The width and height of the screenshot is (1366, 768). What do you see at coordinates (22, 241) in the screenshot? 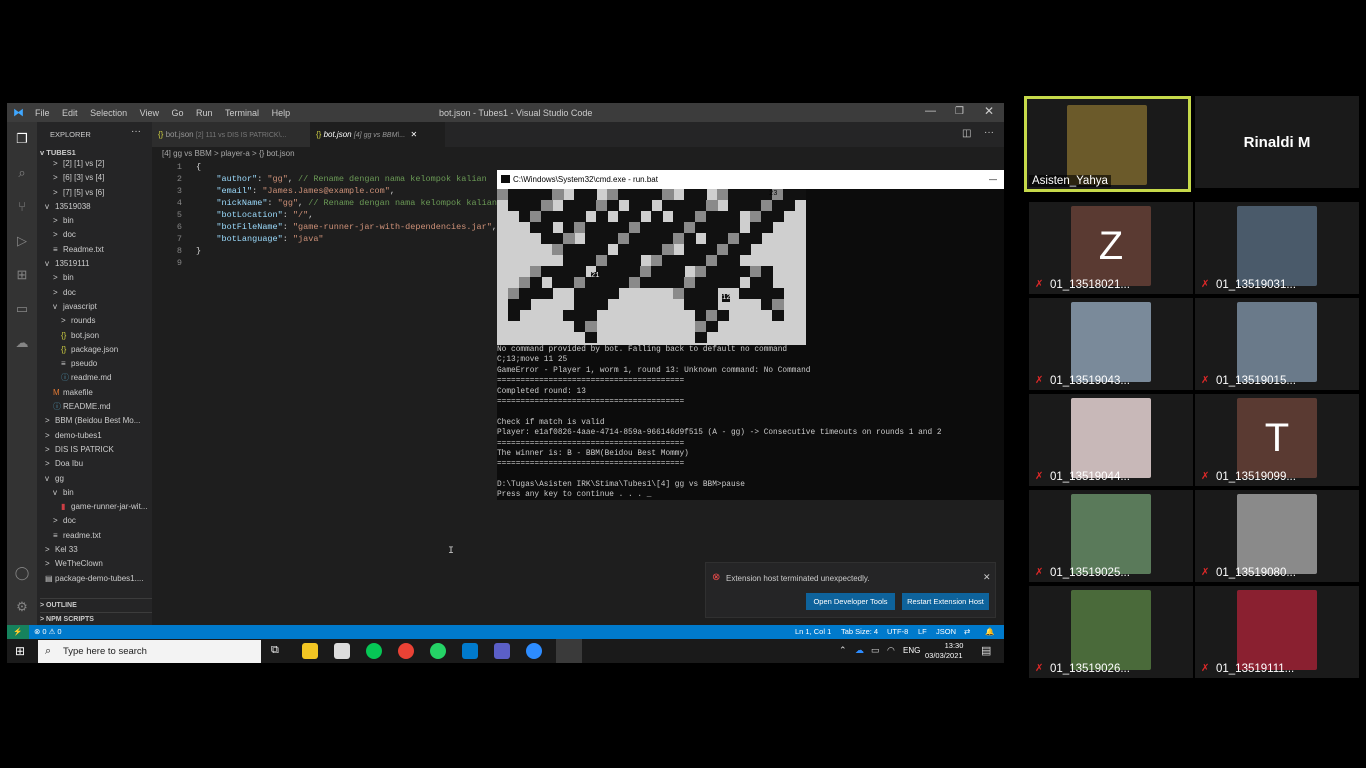
I see `run-debug-icon: ▷` at bounding box center [22, 241].